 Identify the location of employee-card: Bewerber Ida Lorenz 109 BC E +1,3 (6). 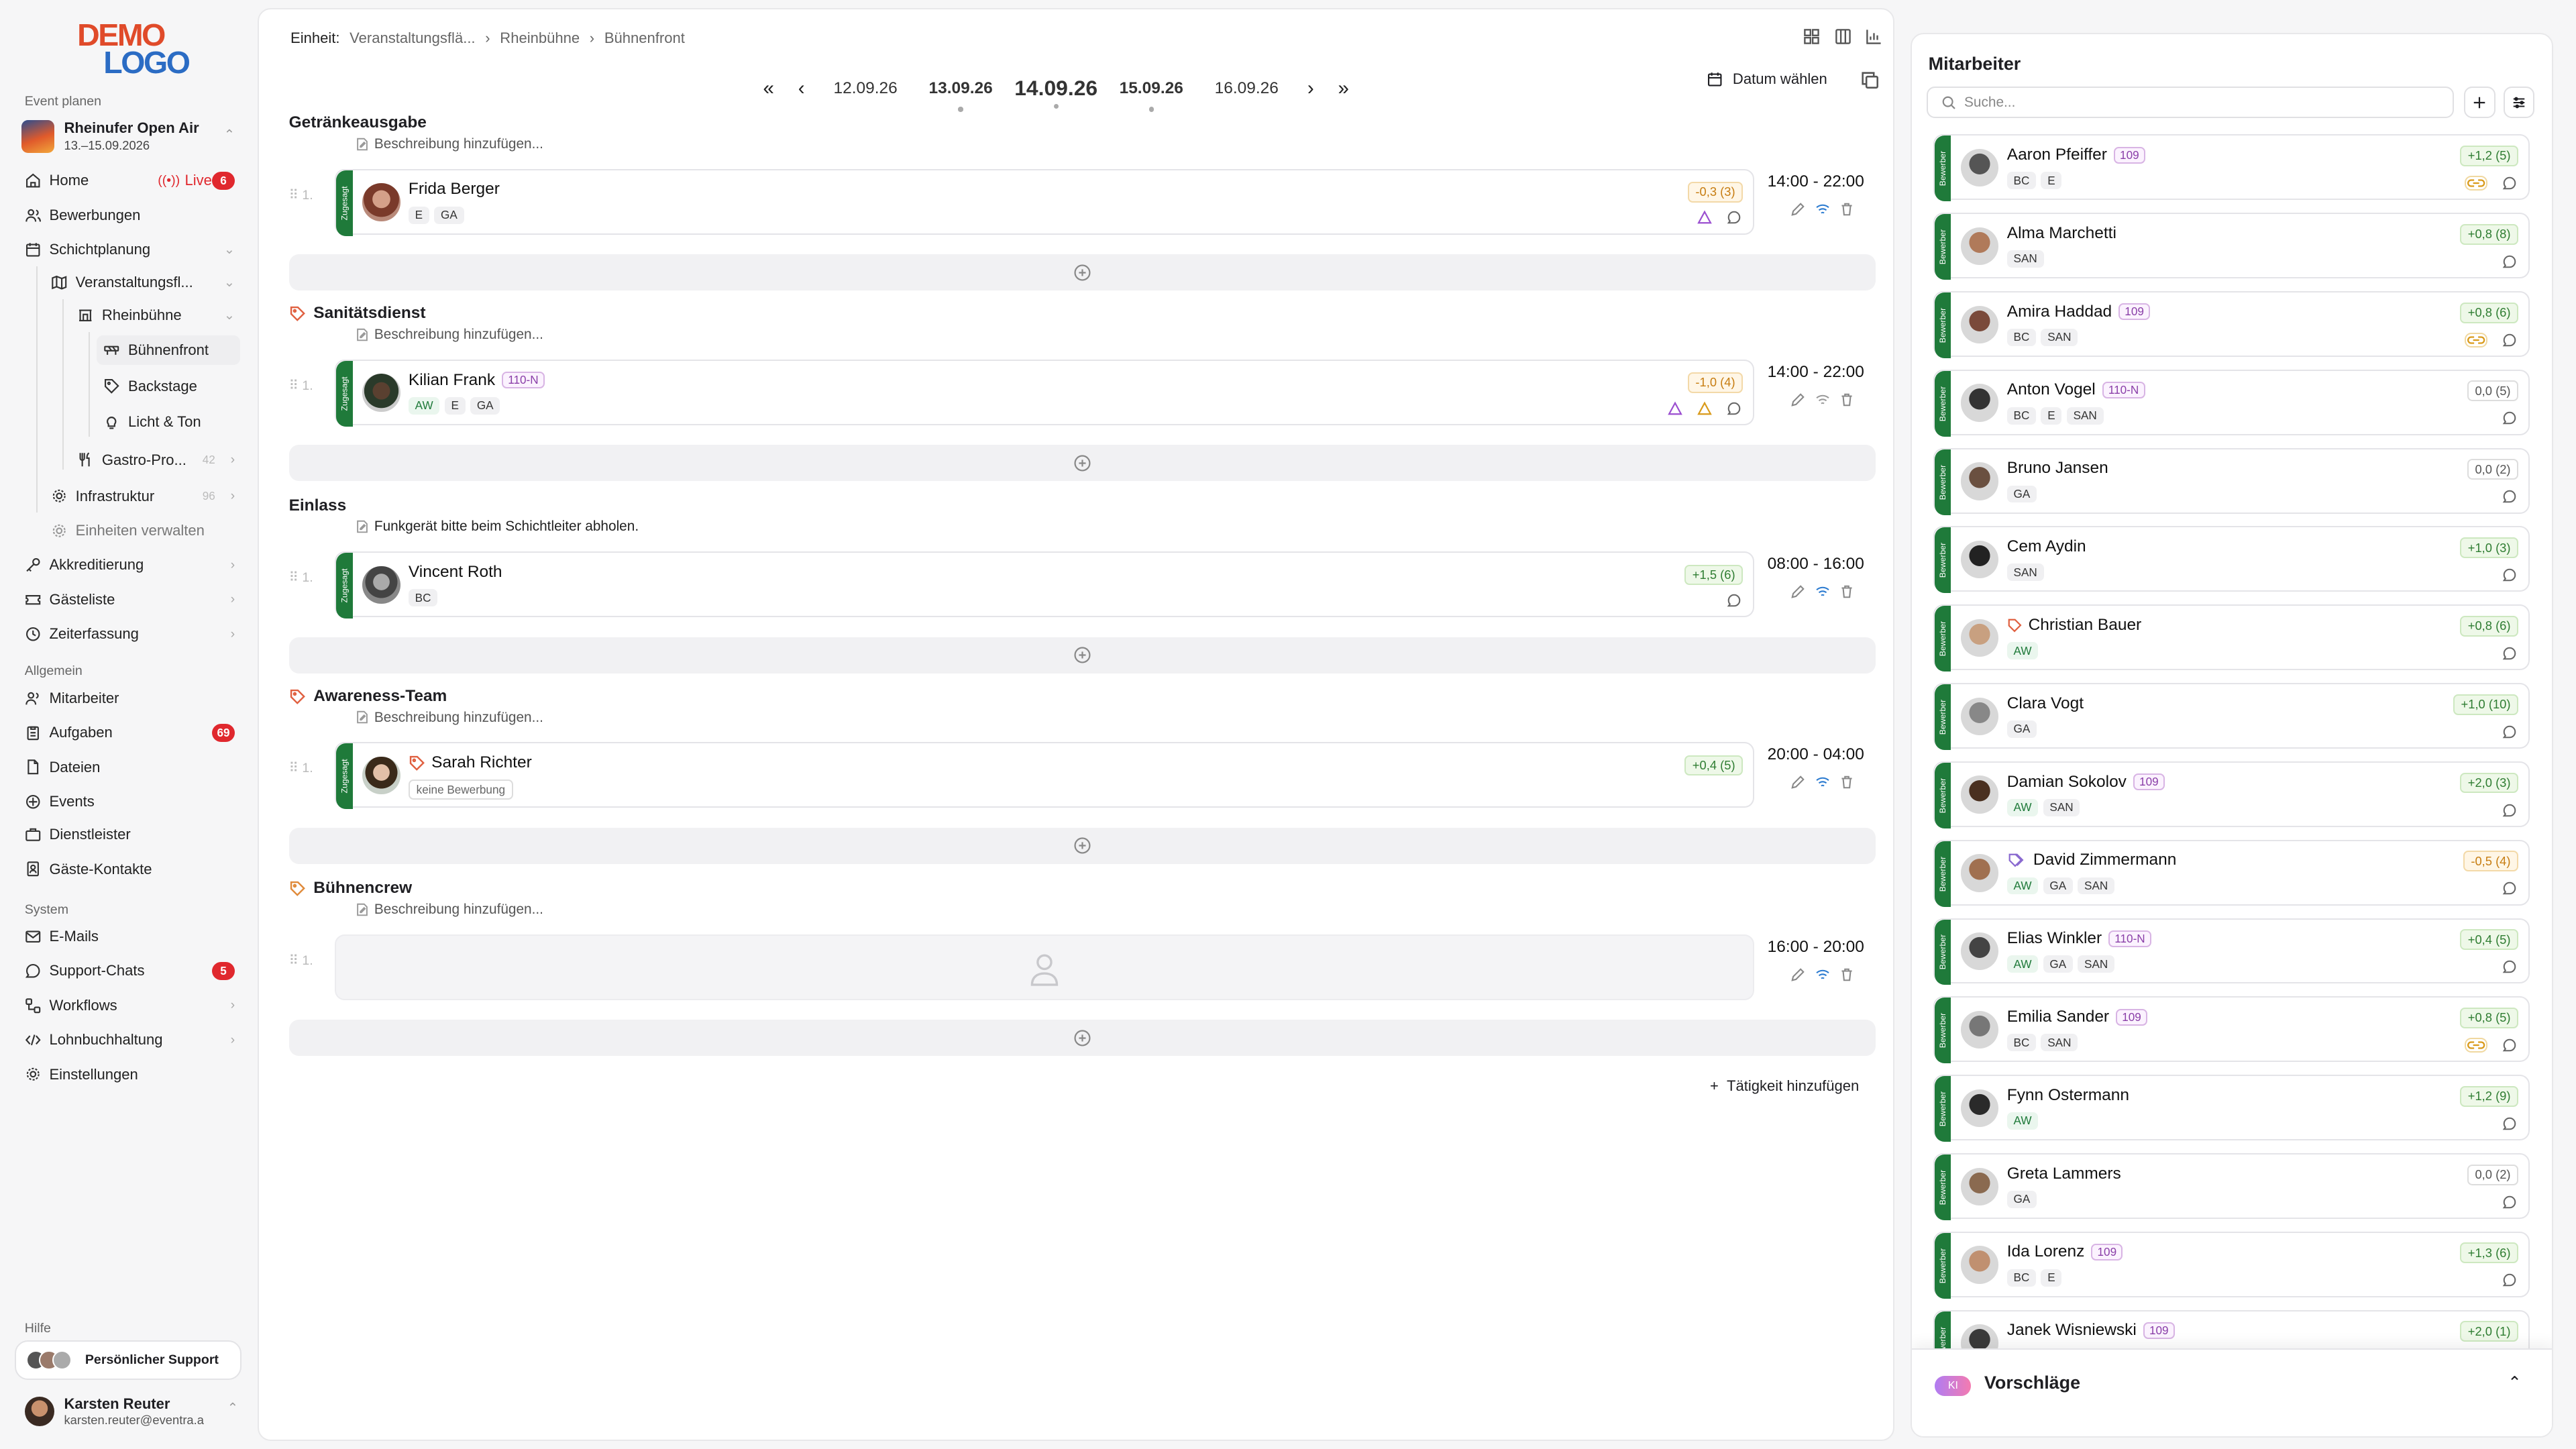
(2231, 1265).